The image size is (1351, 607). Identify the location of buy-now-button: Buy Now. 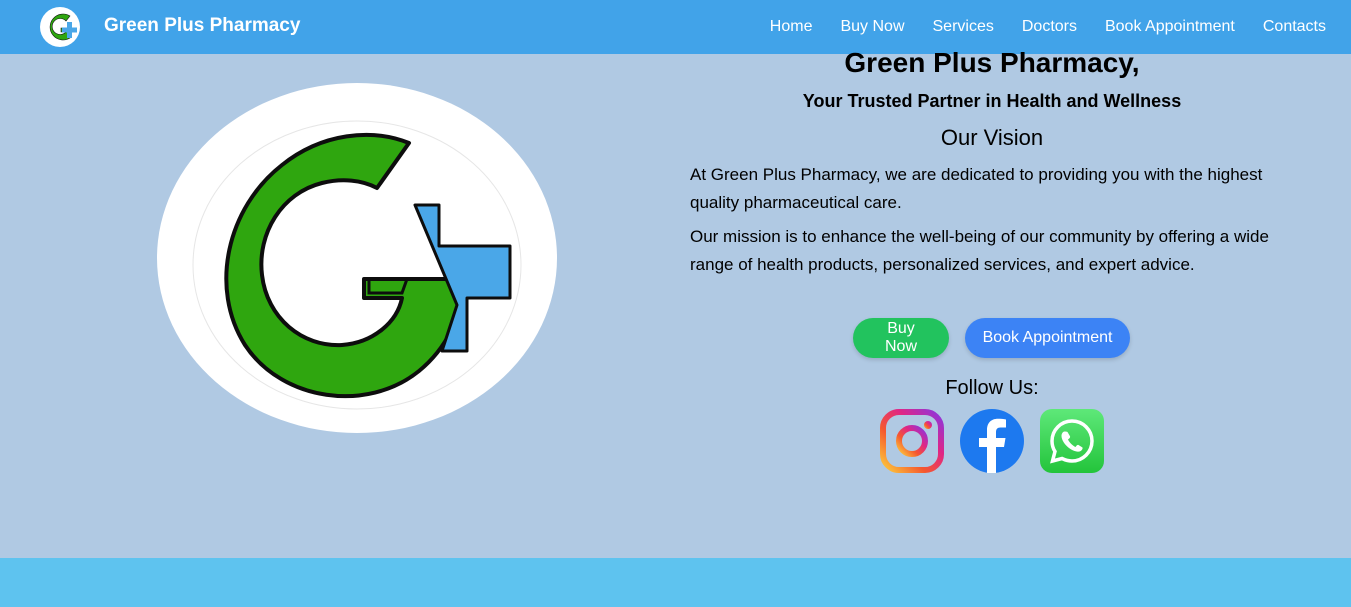
(901, 338).